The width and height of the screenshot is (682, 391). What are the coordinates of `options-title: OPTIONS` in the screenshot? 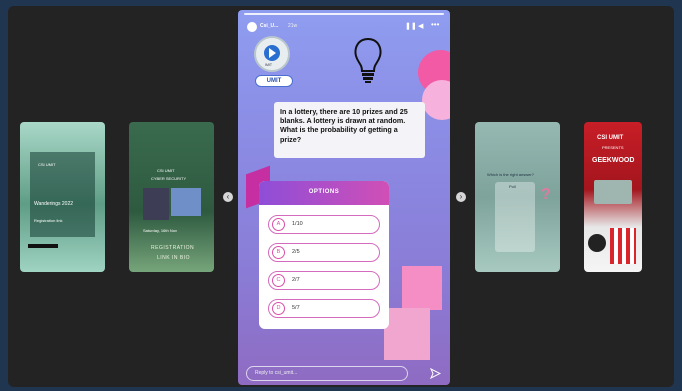 It's located at (324, 193).